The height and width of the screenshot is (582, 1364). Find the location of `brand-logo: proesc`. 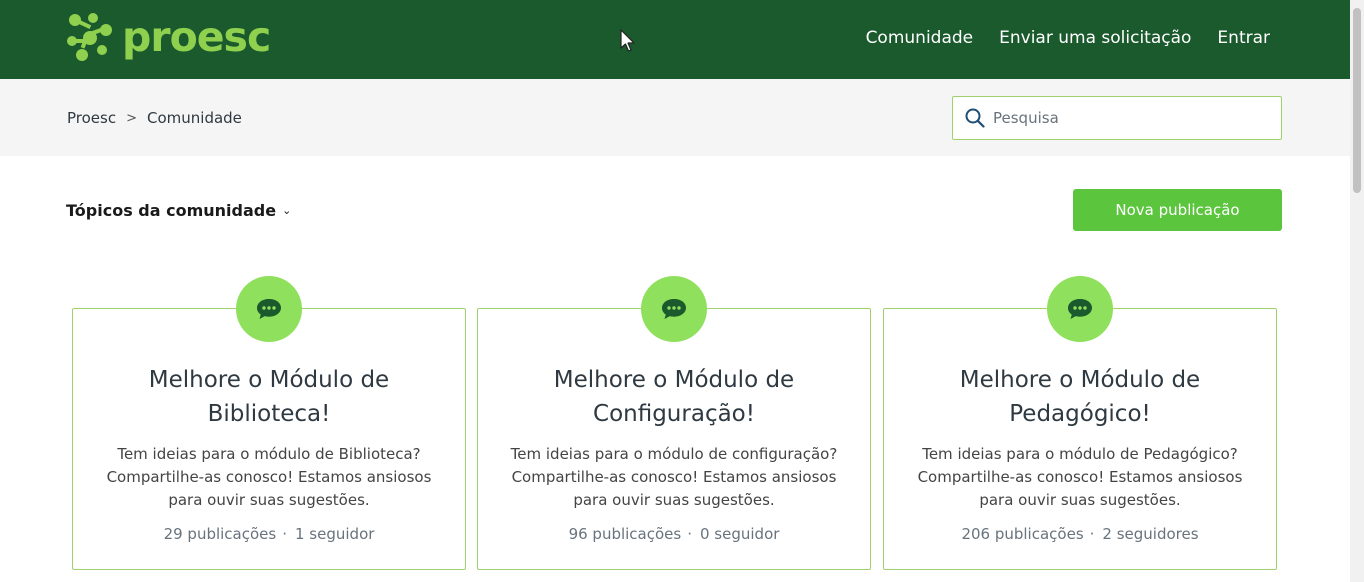

brand-logo: proesc is located at coordinates (168, 37).